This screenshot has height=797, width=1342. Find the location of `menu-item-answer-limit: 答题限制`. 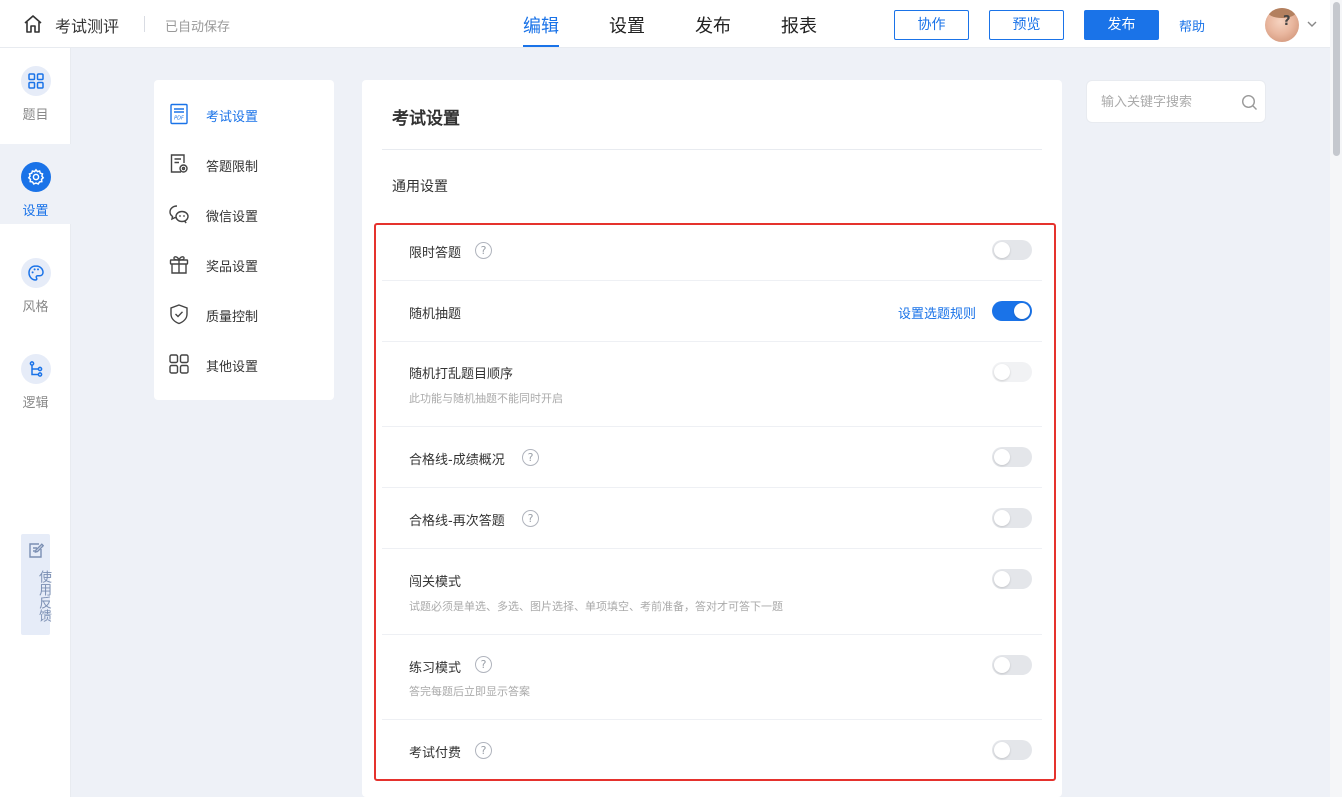

menu-item-answer-limit: 答题限制 is located at coordinates (248, 164).